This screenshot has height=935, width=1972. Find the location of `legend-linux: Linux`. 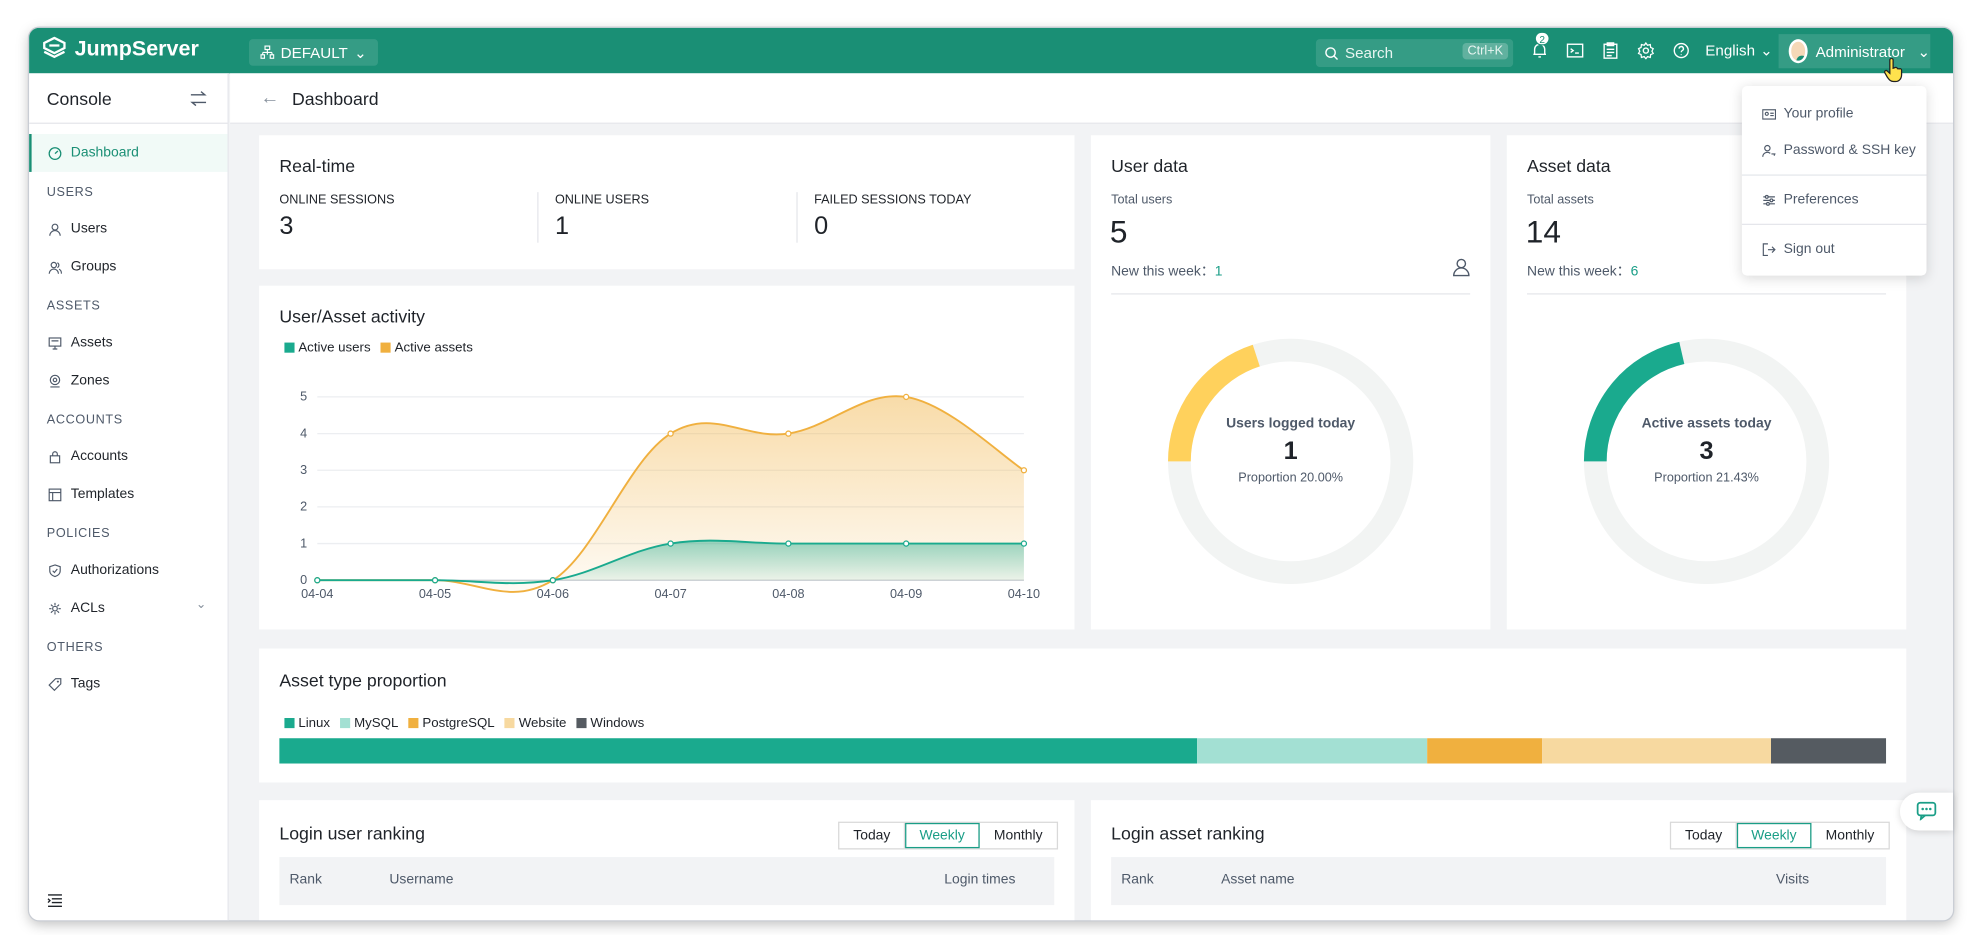

legend-linux: Linux is located at coordinates (307, 723).